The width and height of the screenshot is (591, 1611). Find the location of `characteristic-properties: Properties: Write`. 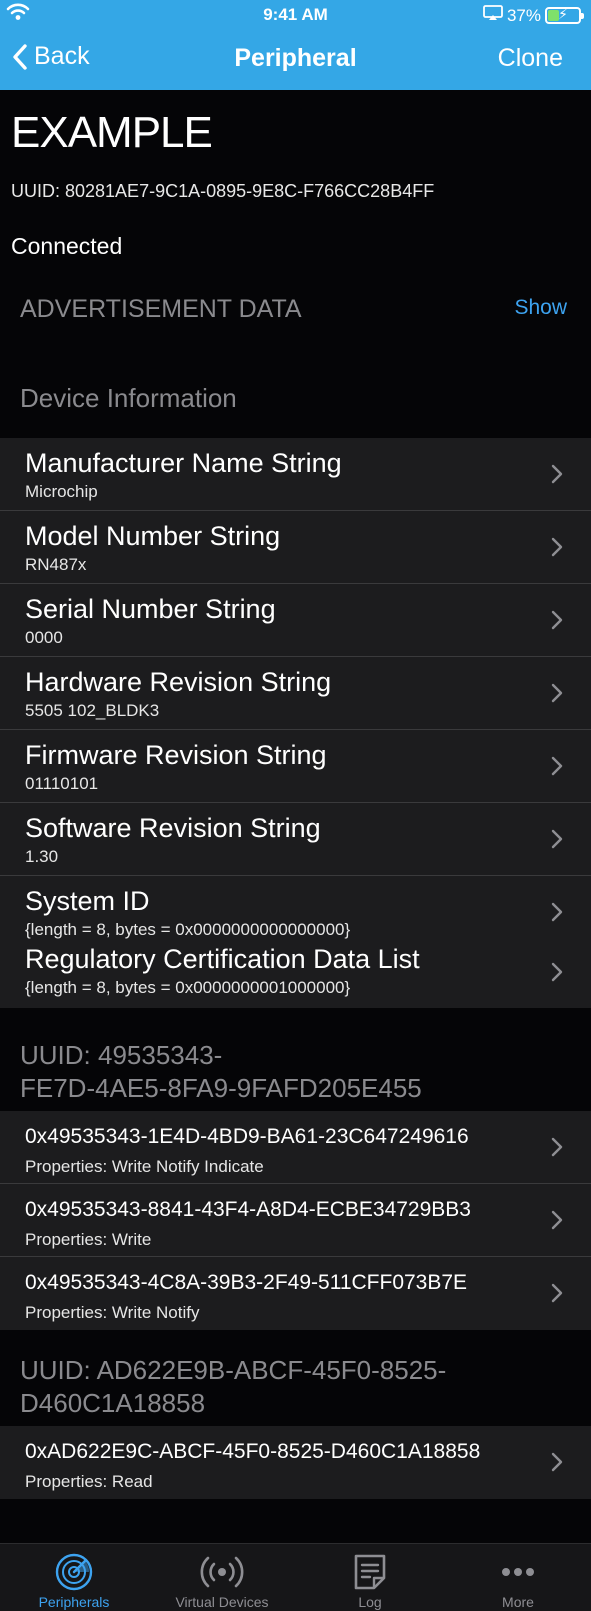

characteristic-properties: Properties: Write is located at coordinates (88, 1239).